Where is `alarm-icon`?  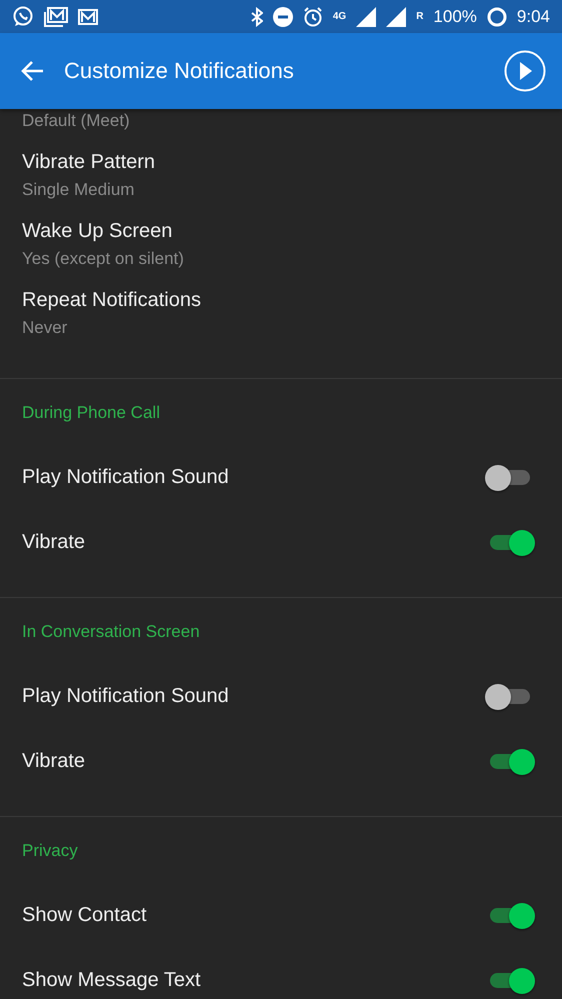
alarm-icon is located at coordinates (312, 16).